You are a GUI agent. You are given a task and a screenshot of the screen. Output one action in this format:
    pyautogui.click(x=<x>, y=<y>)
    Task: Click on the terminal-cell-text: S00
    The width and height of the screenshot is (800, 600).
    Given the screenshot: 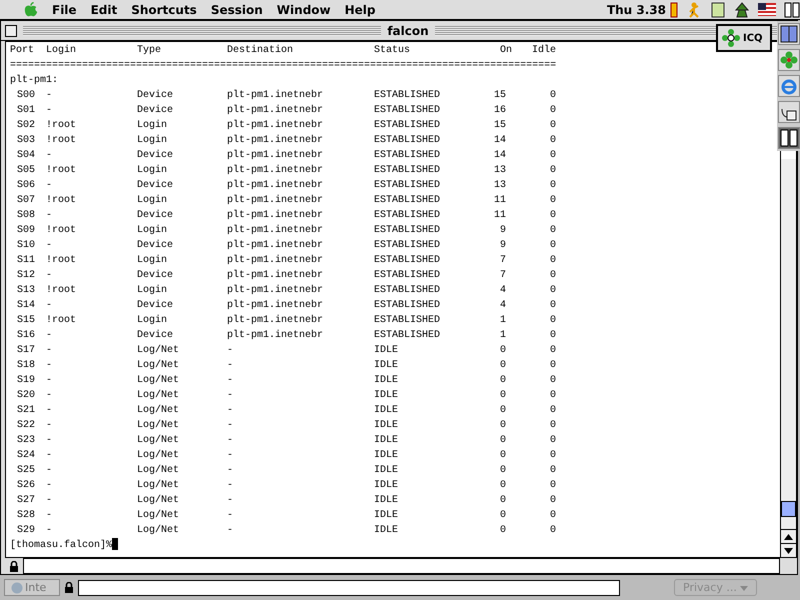 What is the action you would take?
    pyautogui.click(x=26, y=96)
    